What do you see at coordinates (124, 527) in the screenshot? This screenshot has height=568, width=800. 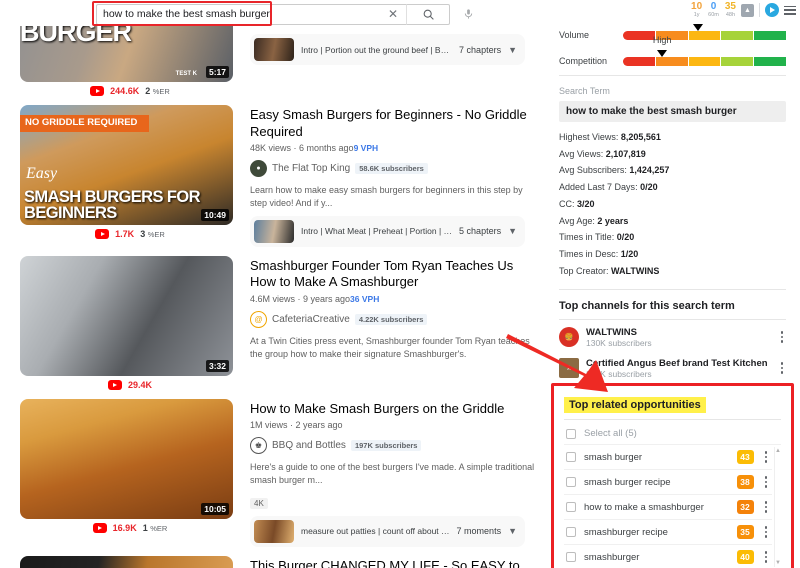 I see `video-view-count: 16.9K` at bounding box center [124, 527].